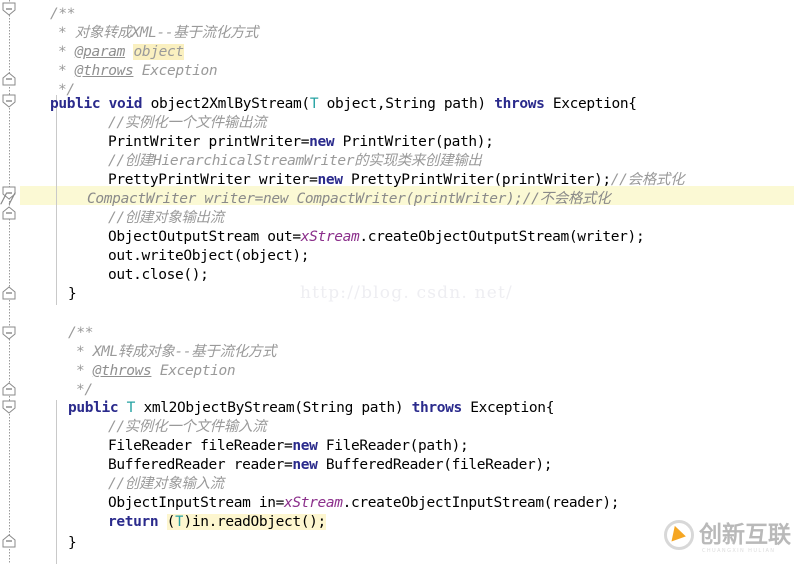 The width and height of the screenshot is (794, 564). What do you see at coordinates (200, 465) in the screenshot?
I see `code-token: BufferedReader reader=` at bounding box center [200, 465].